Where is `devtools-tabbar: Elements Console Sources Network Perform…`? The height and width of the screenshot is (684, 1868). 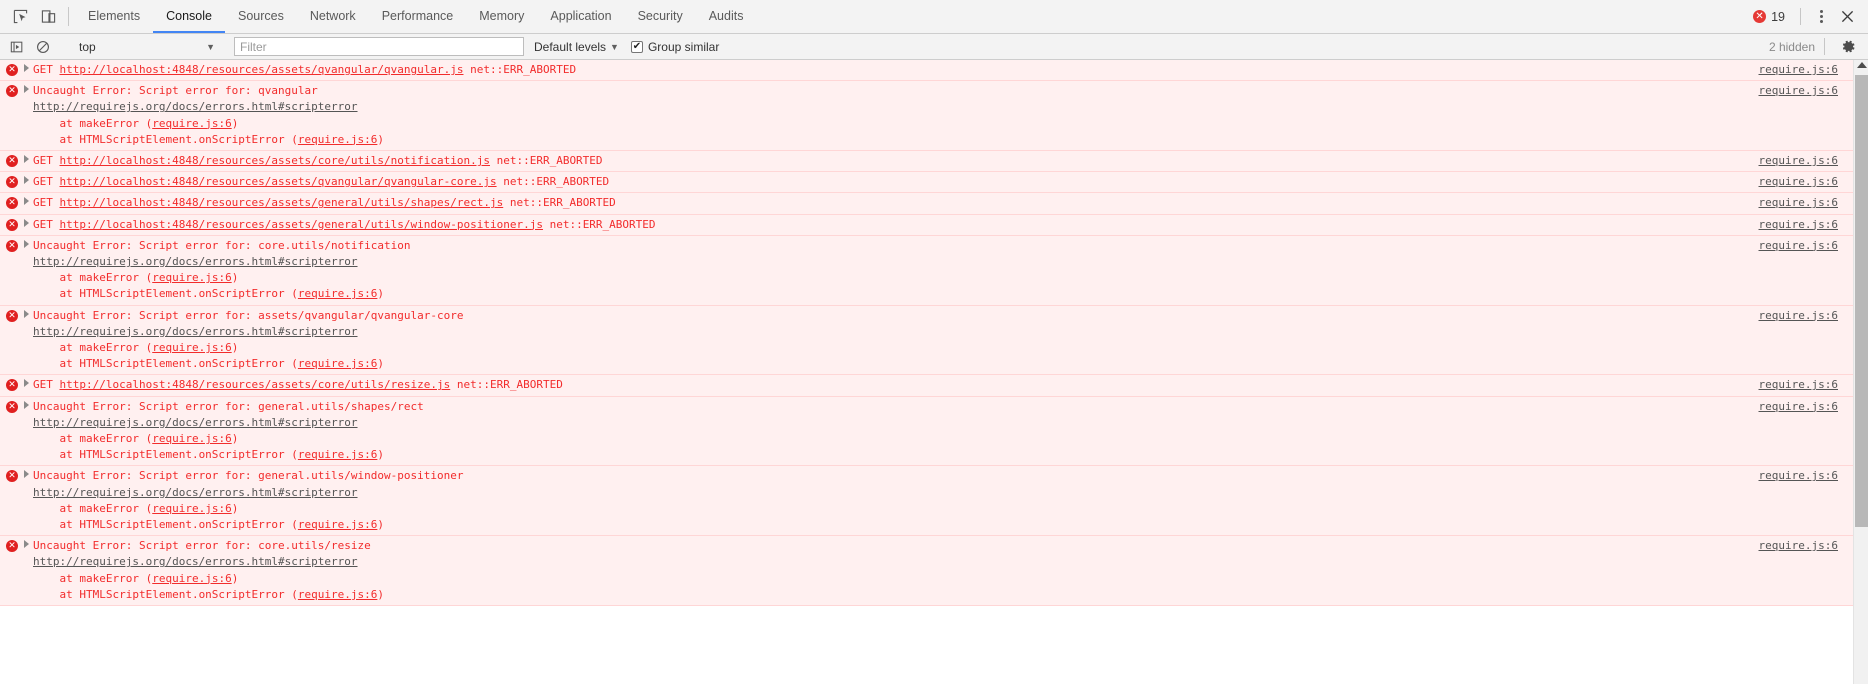 devtools-tabbar: Elements Console Sources Network Perform… is located at coordinates (934, 17).